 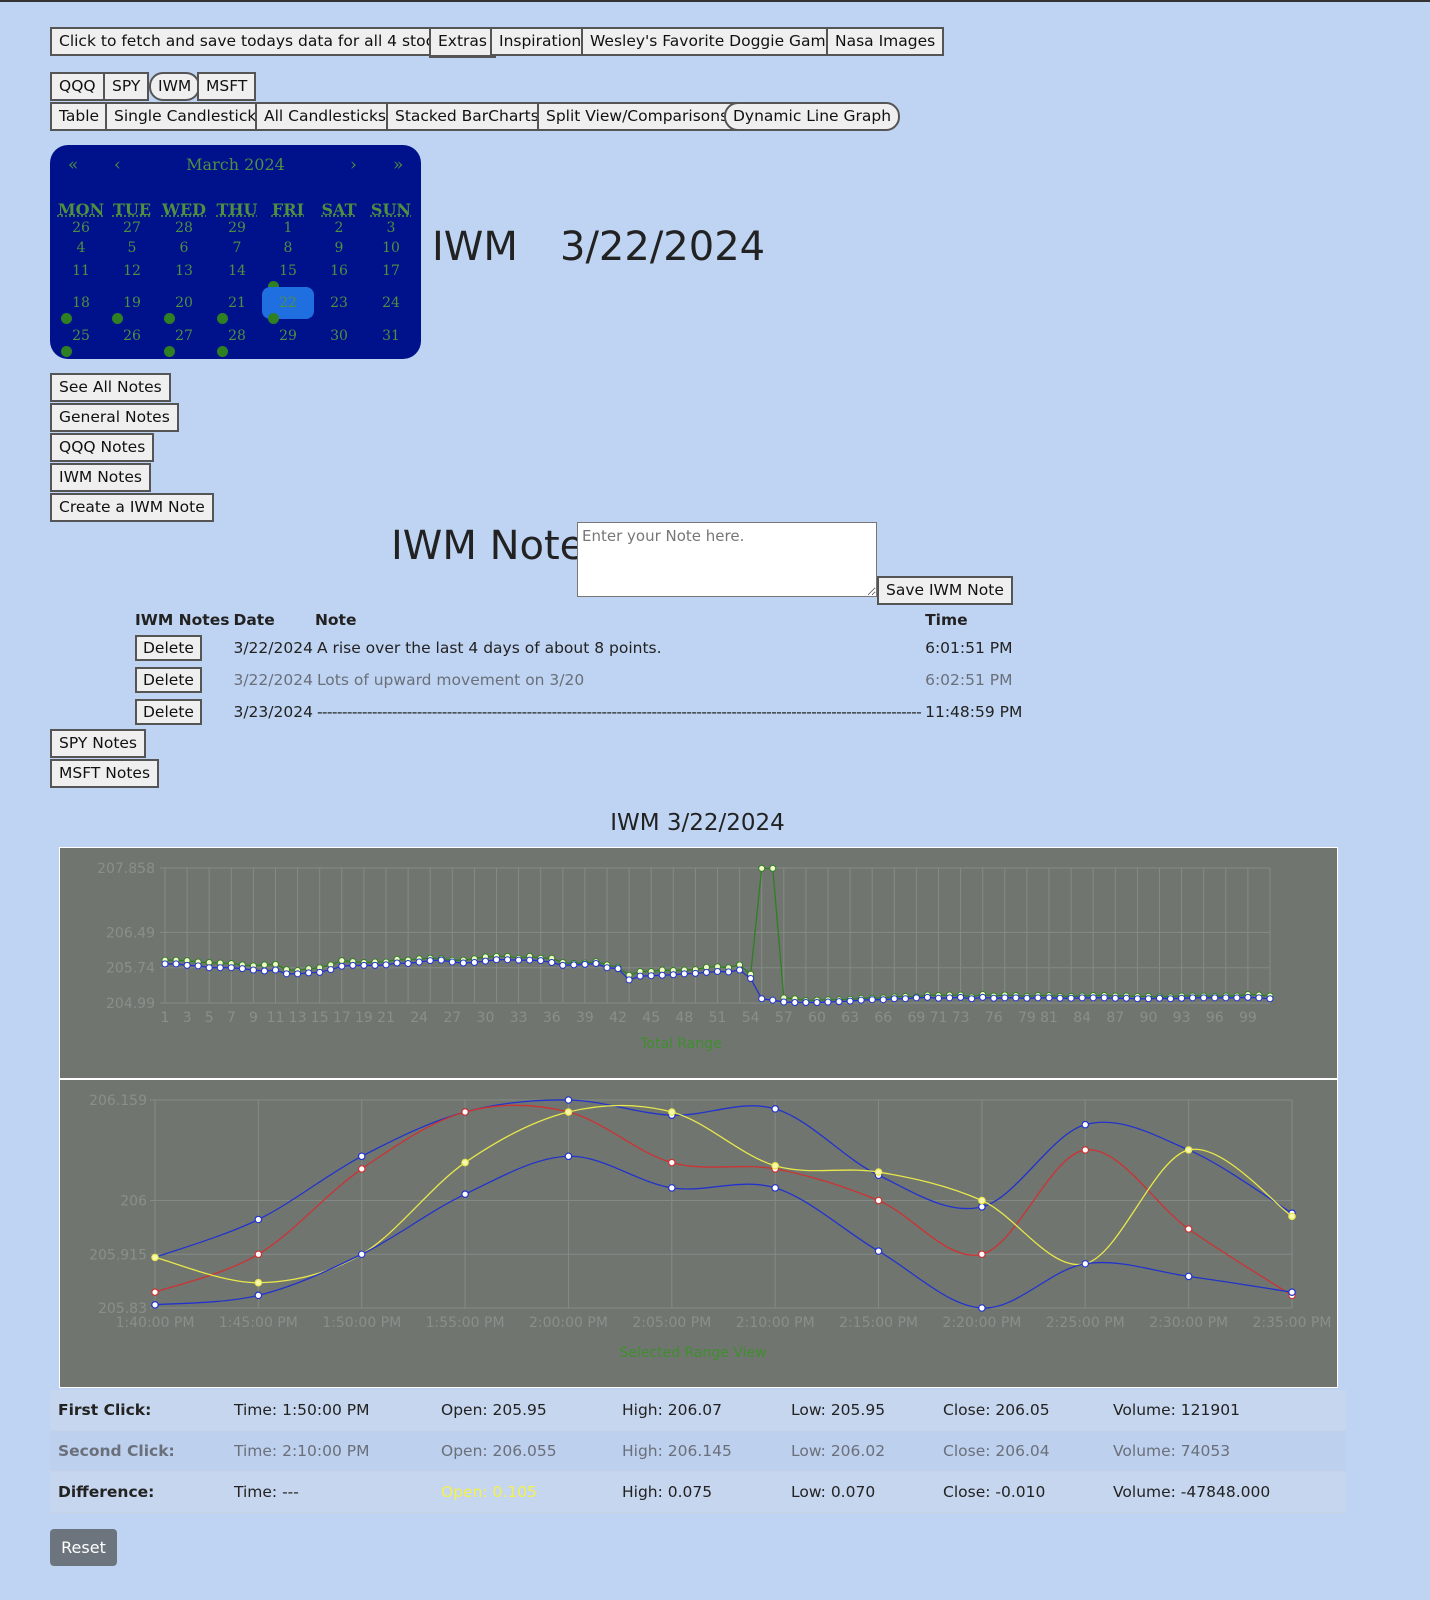 What do you see at coordinates (81, 271) in the screenshot?
I see `calendar-day: 11` at bounding box center [81, 271].